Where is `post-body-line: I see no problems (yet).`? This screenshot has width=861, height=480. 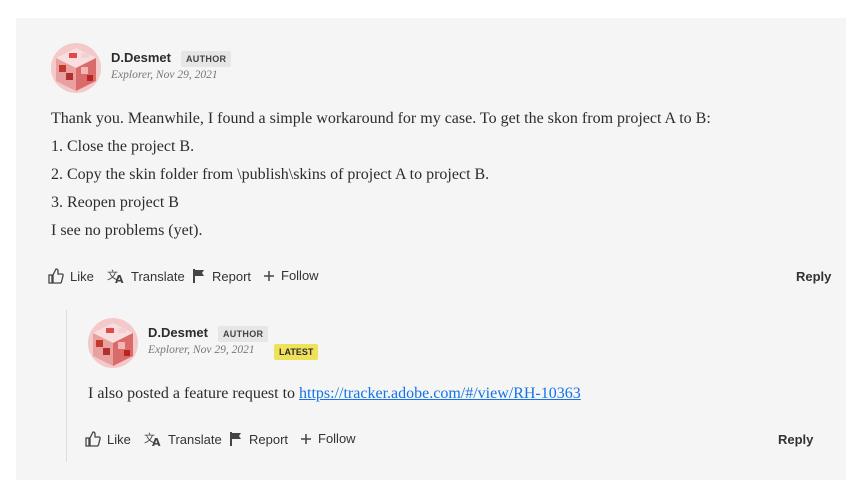 post-body-line: I see no problems (yet). is located at coordinates (127, 230).